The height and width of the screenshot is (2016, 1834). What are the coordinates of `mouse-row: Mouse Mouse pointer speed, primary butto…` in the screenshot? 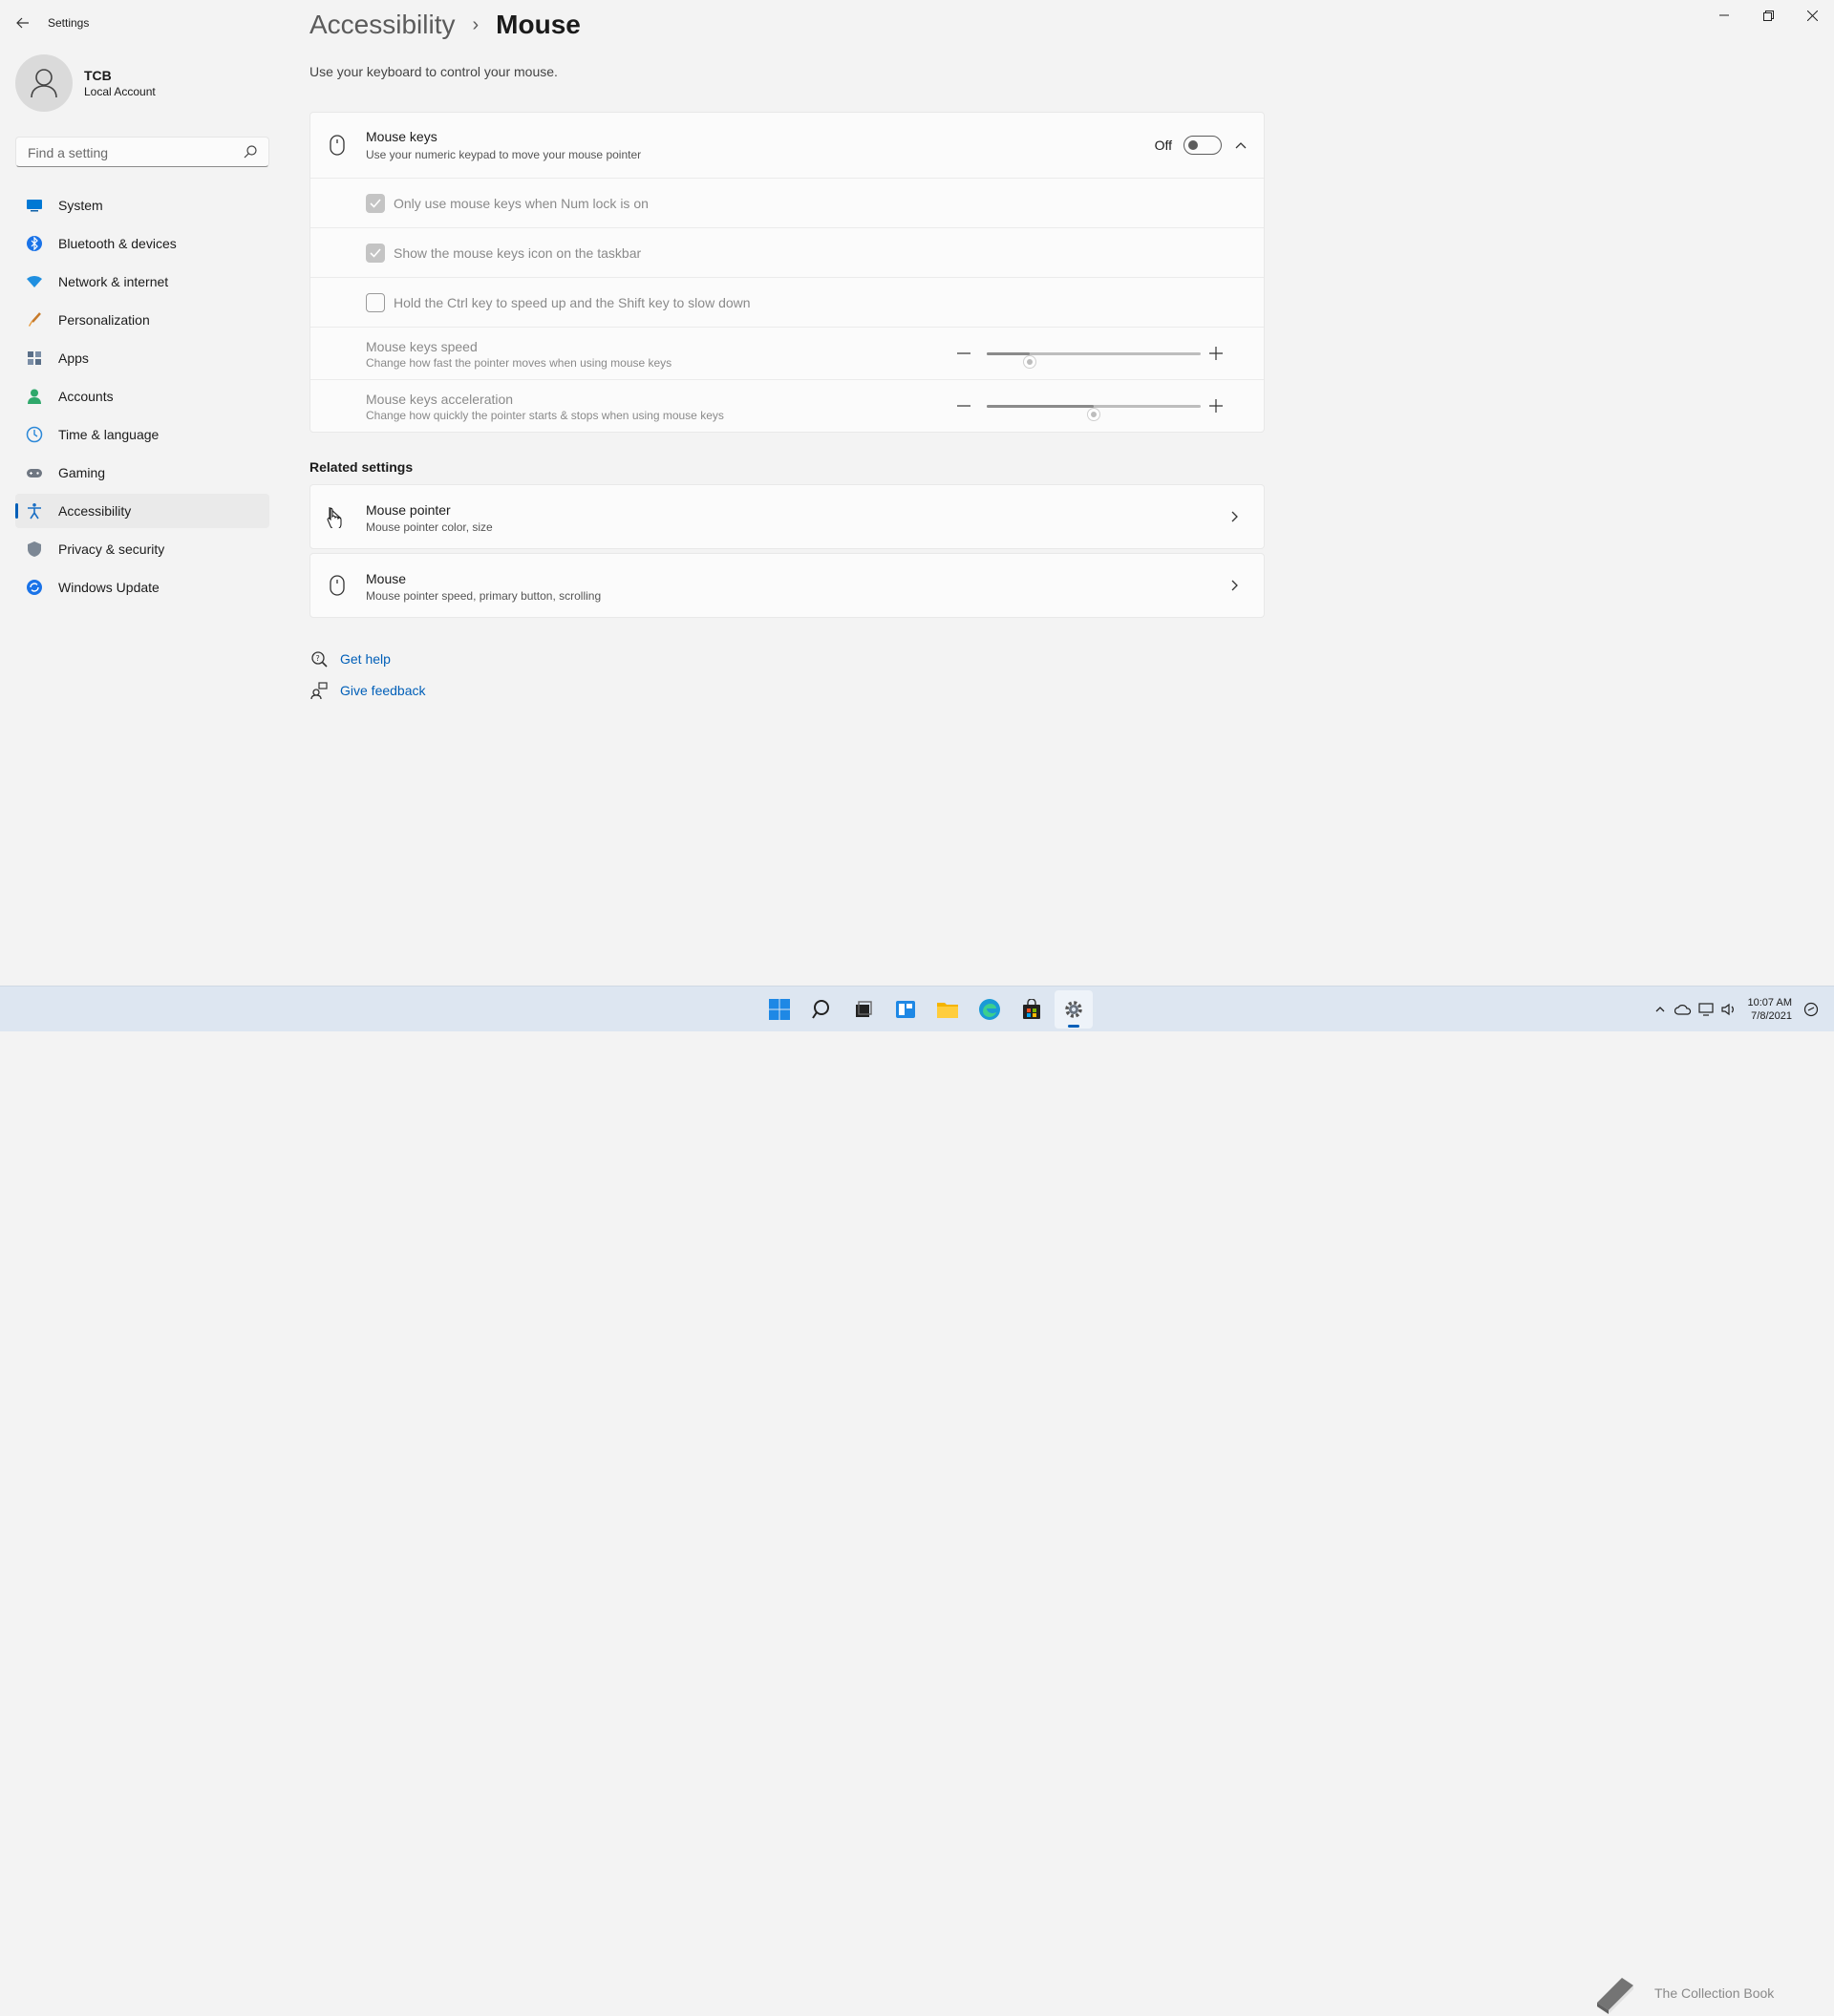 It's located at (787, 585).